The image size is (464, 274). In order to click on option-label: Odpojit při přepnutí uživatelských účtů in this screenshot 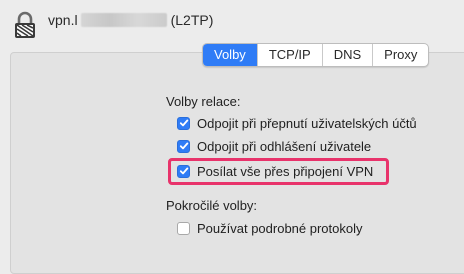, I will do `click(307, 123)`.